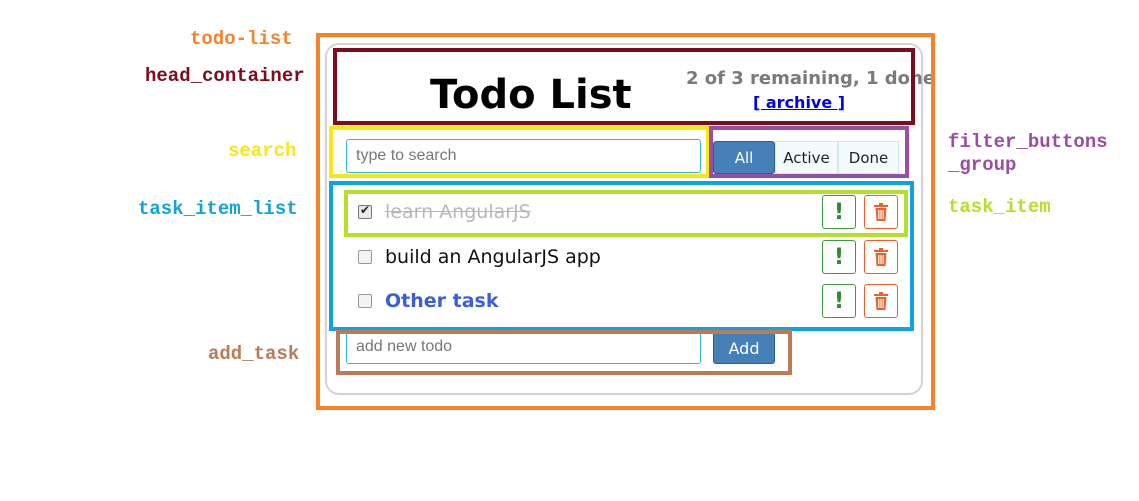 Image resolution: width=1139 pixels, height=501 pixels. Describe the element at coordinates (999, 207) in the screenshot. I see `annotation-task-item: task_item` at that location.